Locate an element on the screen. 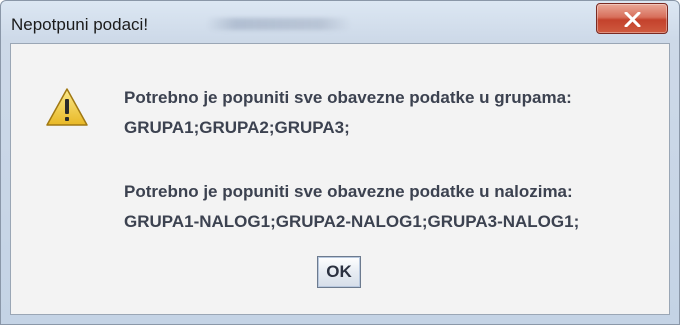 The height and width of the screenshot is (325, 680). title-blurred-region is located at coordinates (278, 24).